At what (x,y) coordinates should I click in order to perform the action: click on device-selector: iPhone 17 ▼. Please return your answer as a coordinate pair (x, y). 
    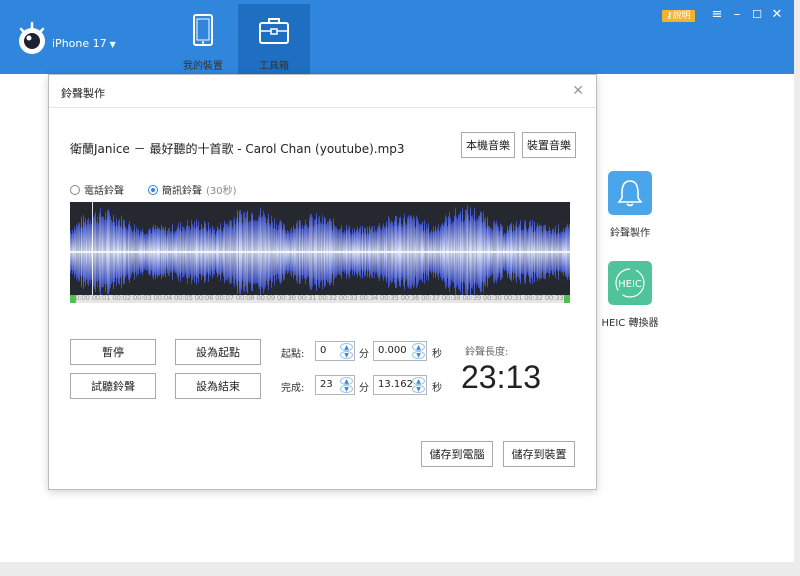
    Looking at the image, I should click on (84, 43).